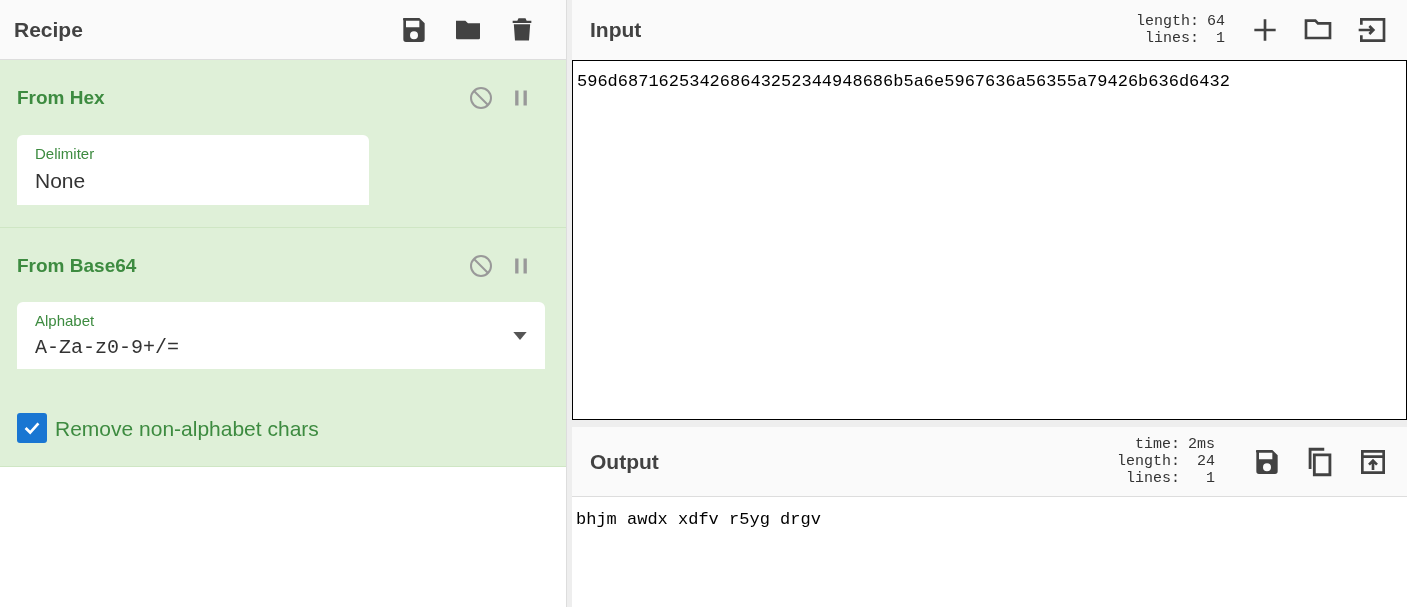 This screenshot has height=607, width=1407. Describe the element at coordinates (281, 335) in the screenshot. I see `alphabet-dropdown: Alphabet A-Za-z0-9+/=` at that location.